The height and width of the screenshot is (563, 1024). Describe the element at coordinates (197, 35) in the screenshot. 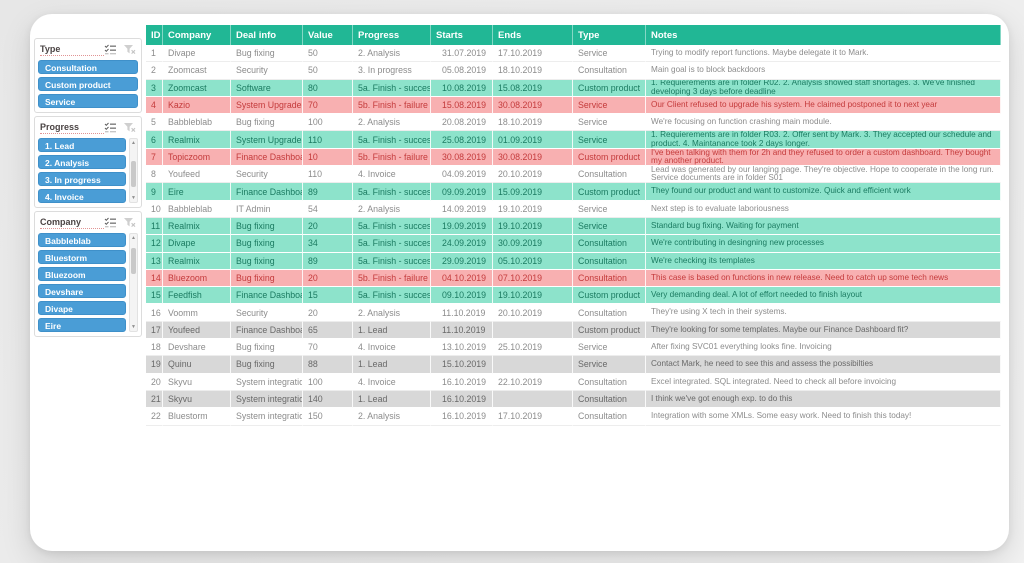

I see `column-header-company: Company` at that location.